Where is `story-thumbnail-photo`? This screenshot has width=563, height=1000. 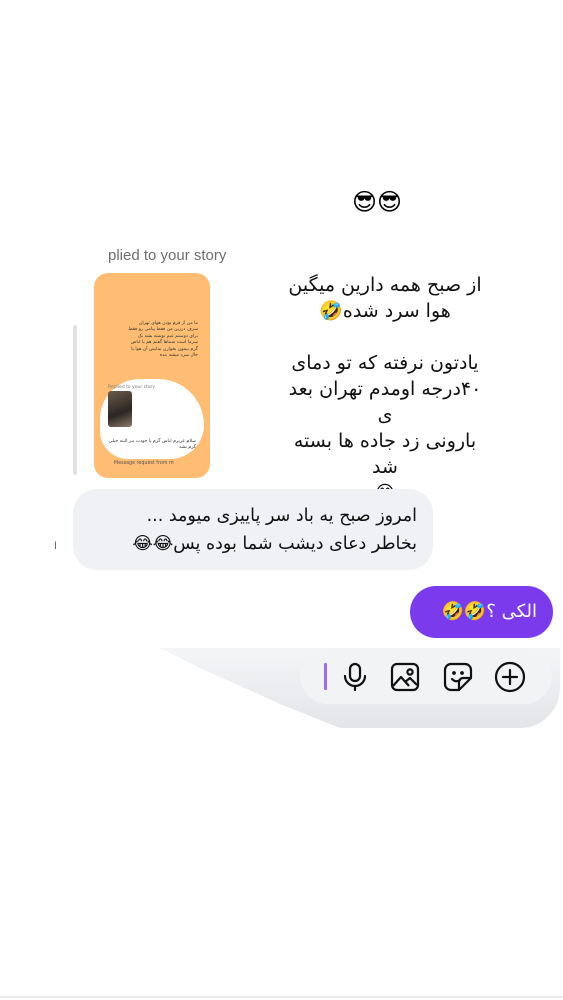 story-thumbnail-photo is located at coordinates (120, 409).